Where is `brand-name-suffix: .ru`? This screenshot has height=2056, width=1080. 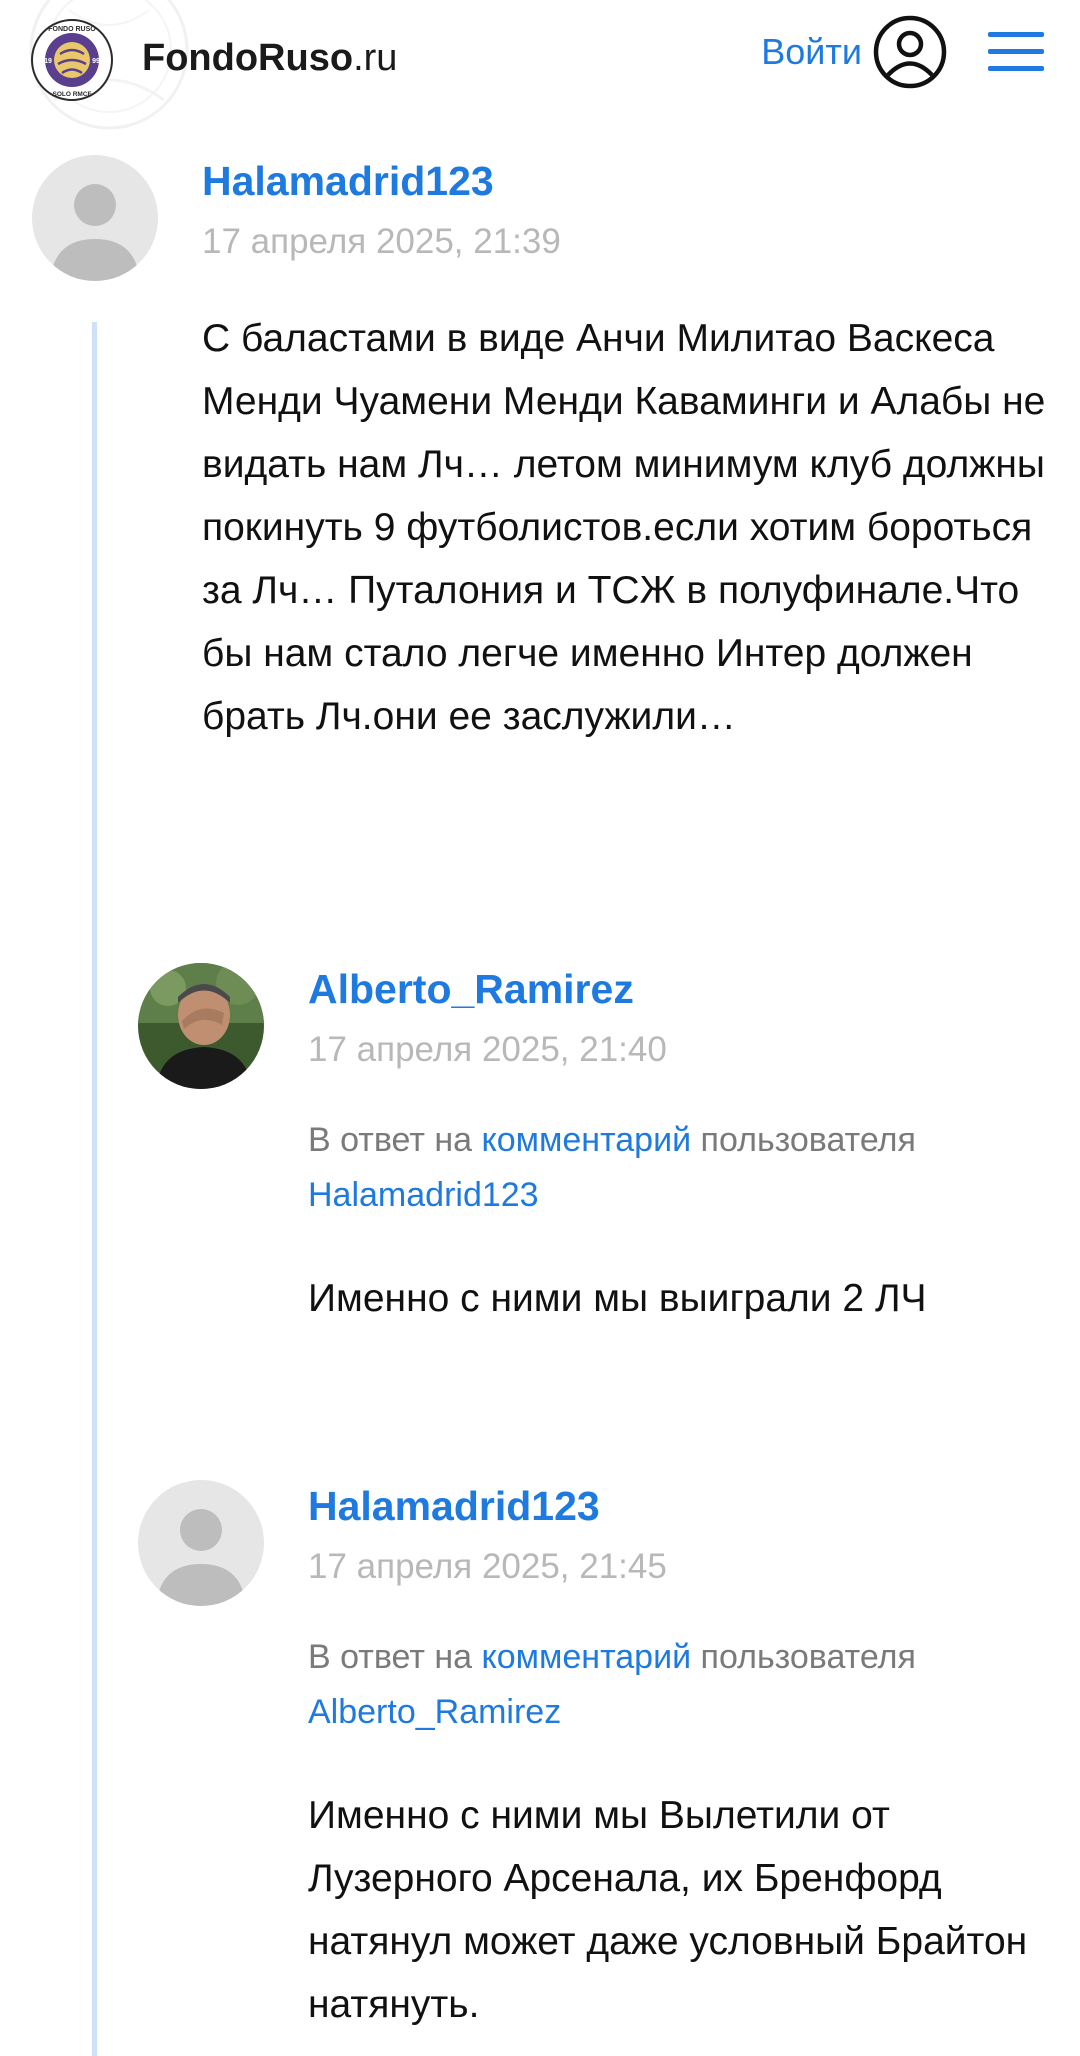 brand-name-suffix: .ru is located at coordinates (375, 58).